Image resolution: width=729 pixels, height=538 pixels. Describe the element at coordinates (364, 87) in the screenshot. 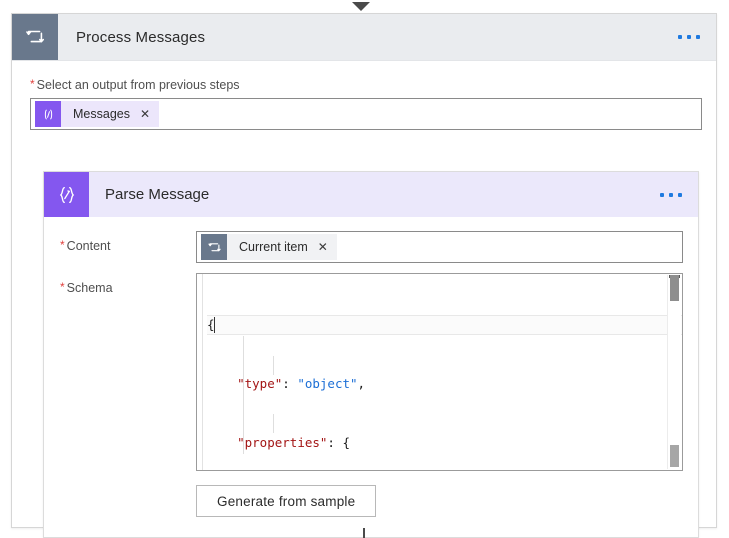

I see `select-output-label: * Select an output from previous steps` at that location.